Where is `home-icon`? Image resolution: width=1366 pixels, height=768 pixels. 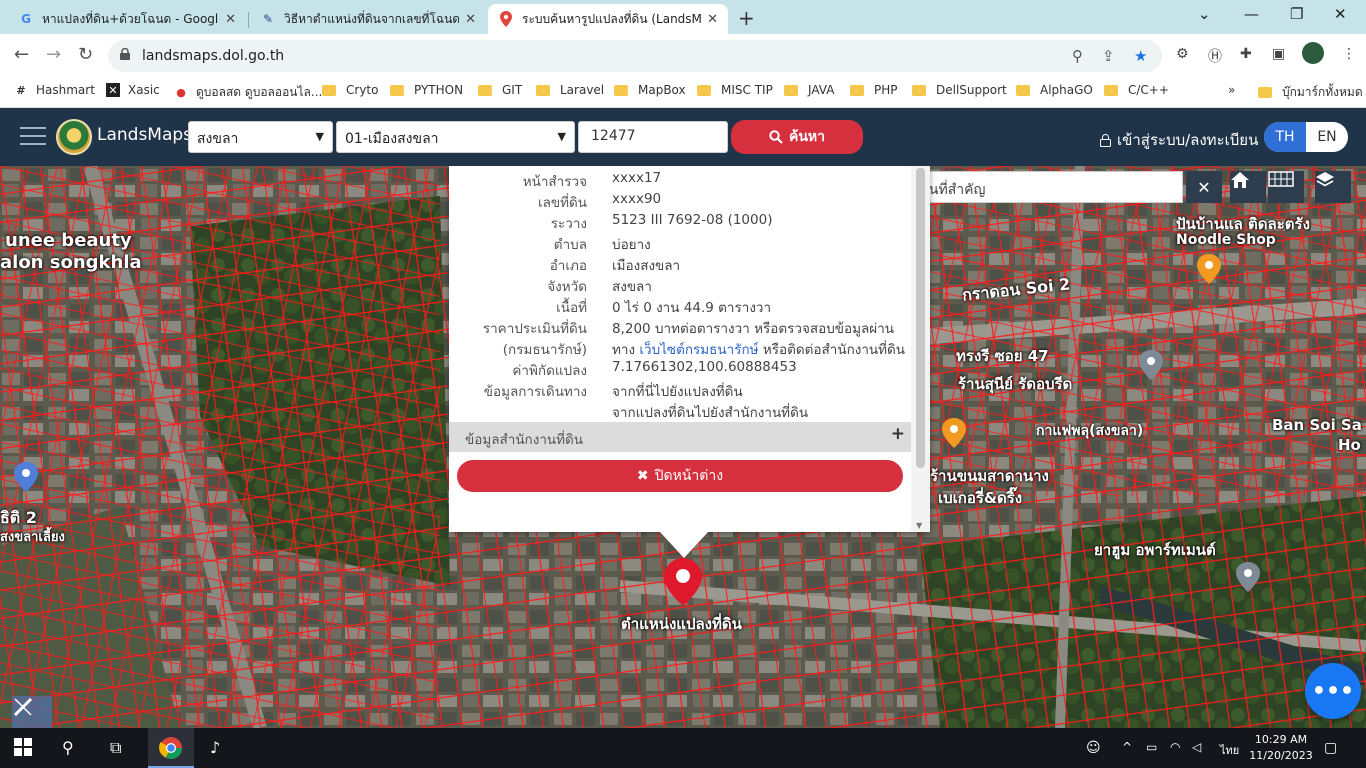
home-icon is located at coordinates (1248, 187).